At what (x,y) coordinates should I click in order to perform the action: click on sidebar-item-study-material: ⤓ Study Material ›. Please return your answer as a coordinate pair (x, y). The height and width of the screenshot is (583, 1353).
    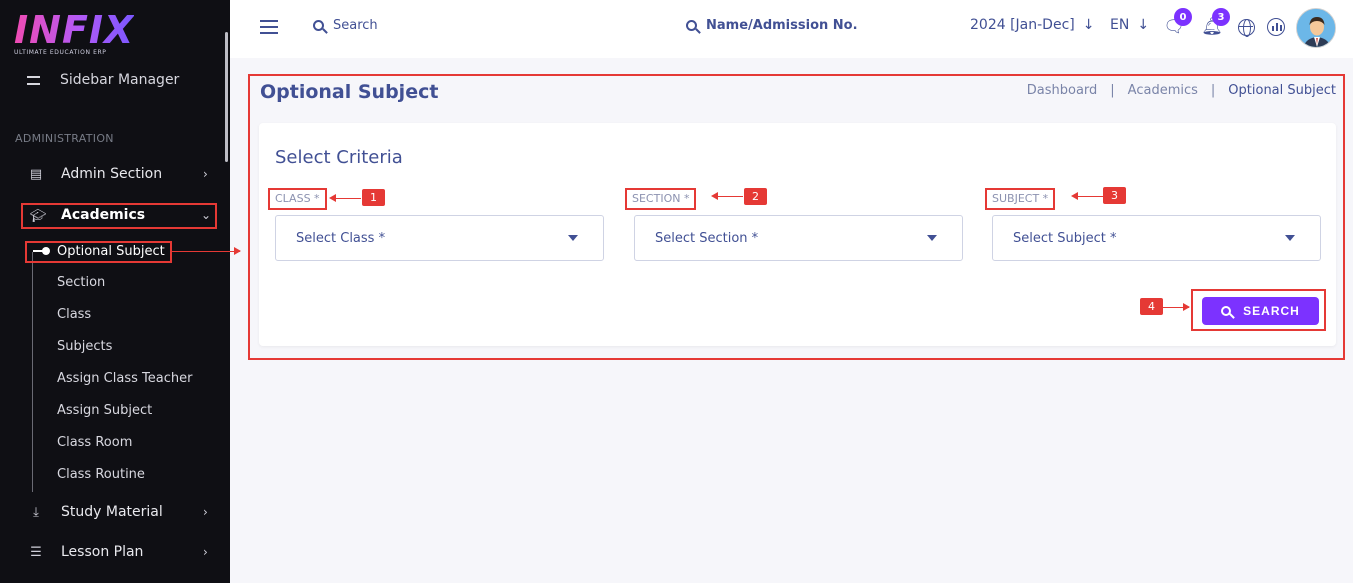
    Looking at the image, I should click on (117, 512).